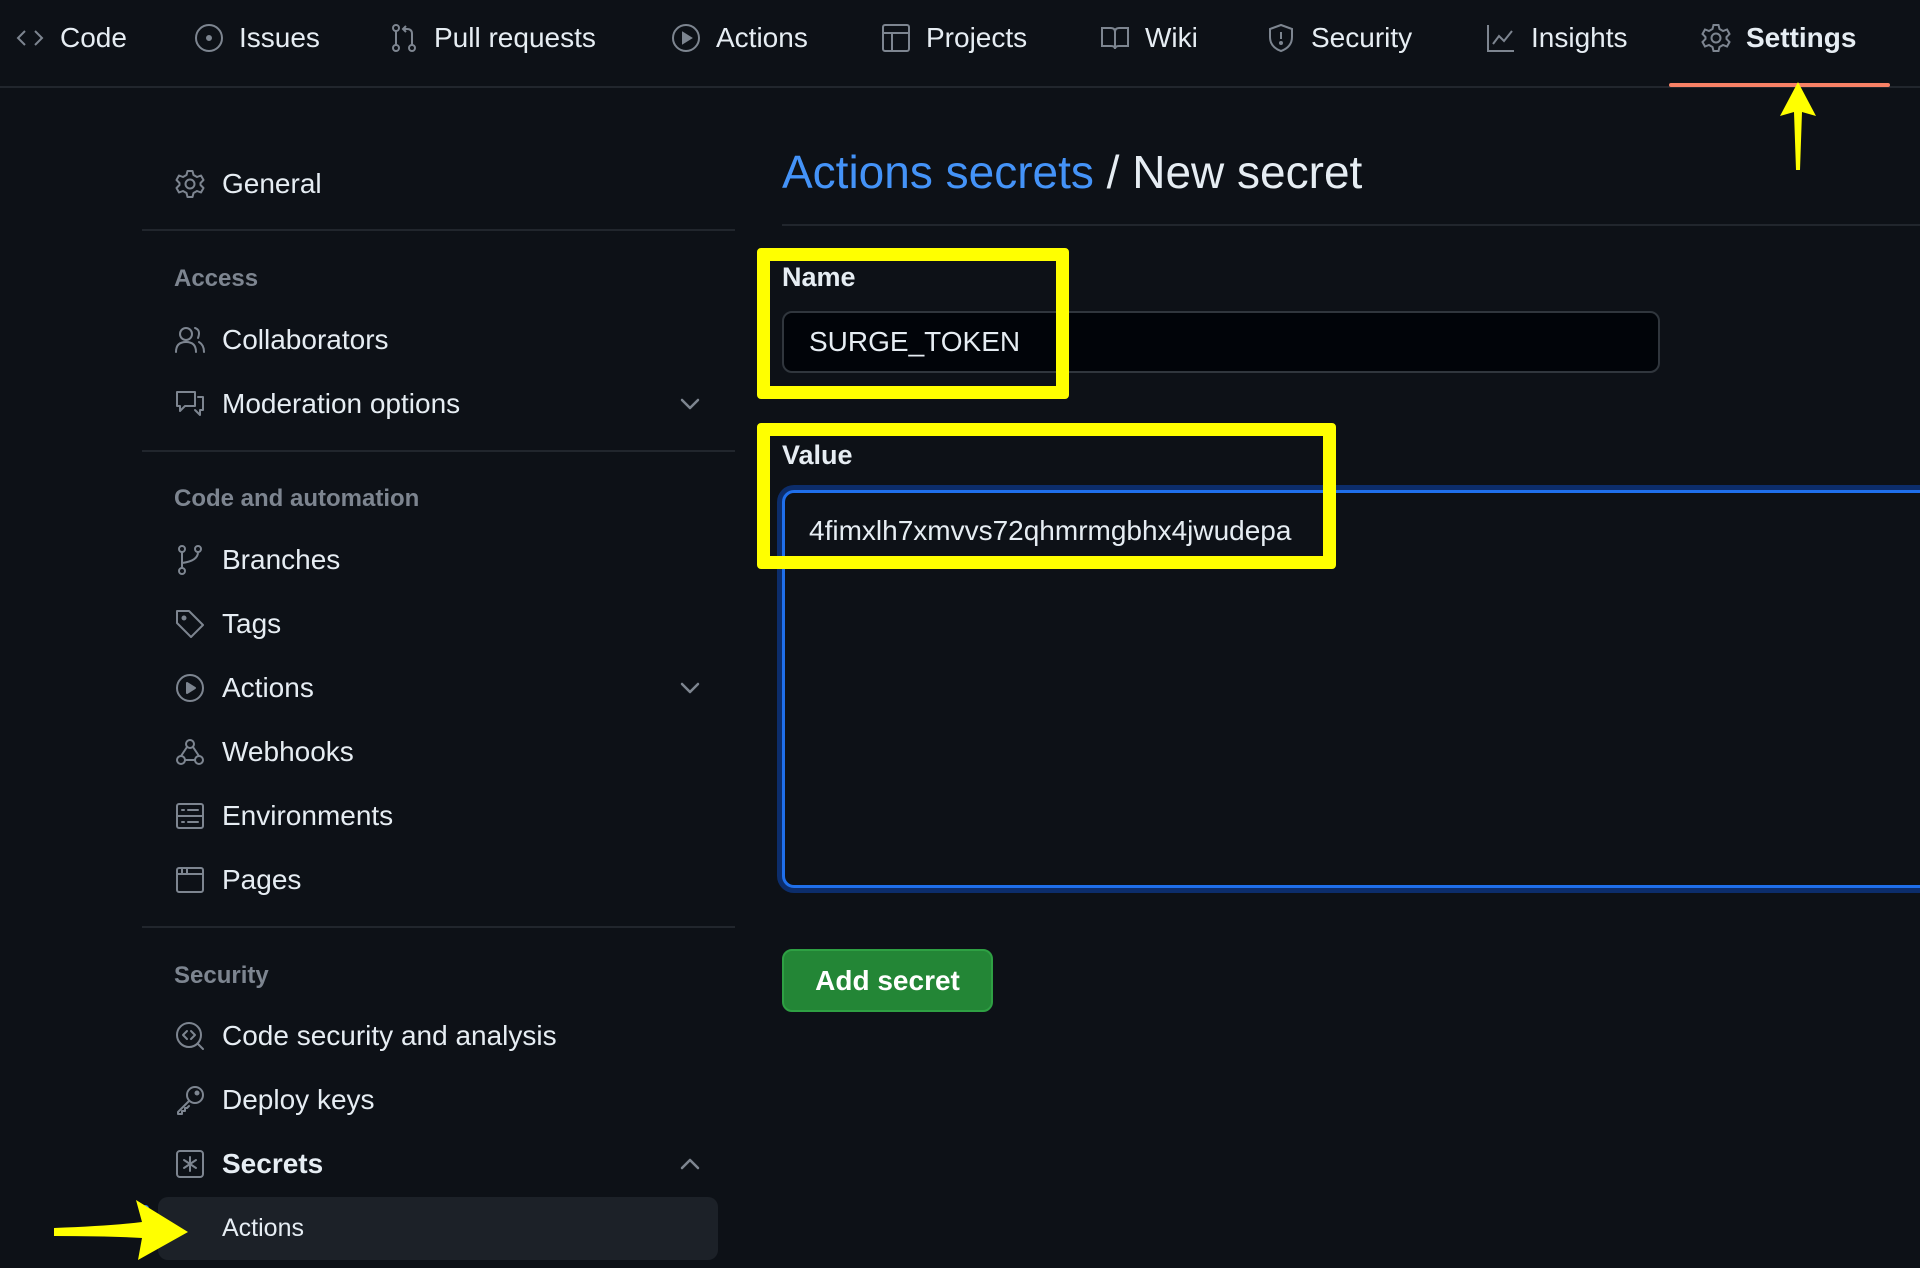 This screenshot has width=1920, height=1268. What do you see at coordinates (279, 37) in the screenshot?
I see `tab-label: Issues` at bounding box center [279, 37].